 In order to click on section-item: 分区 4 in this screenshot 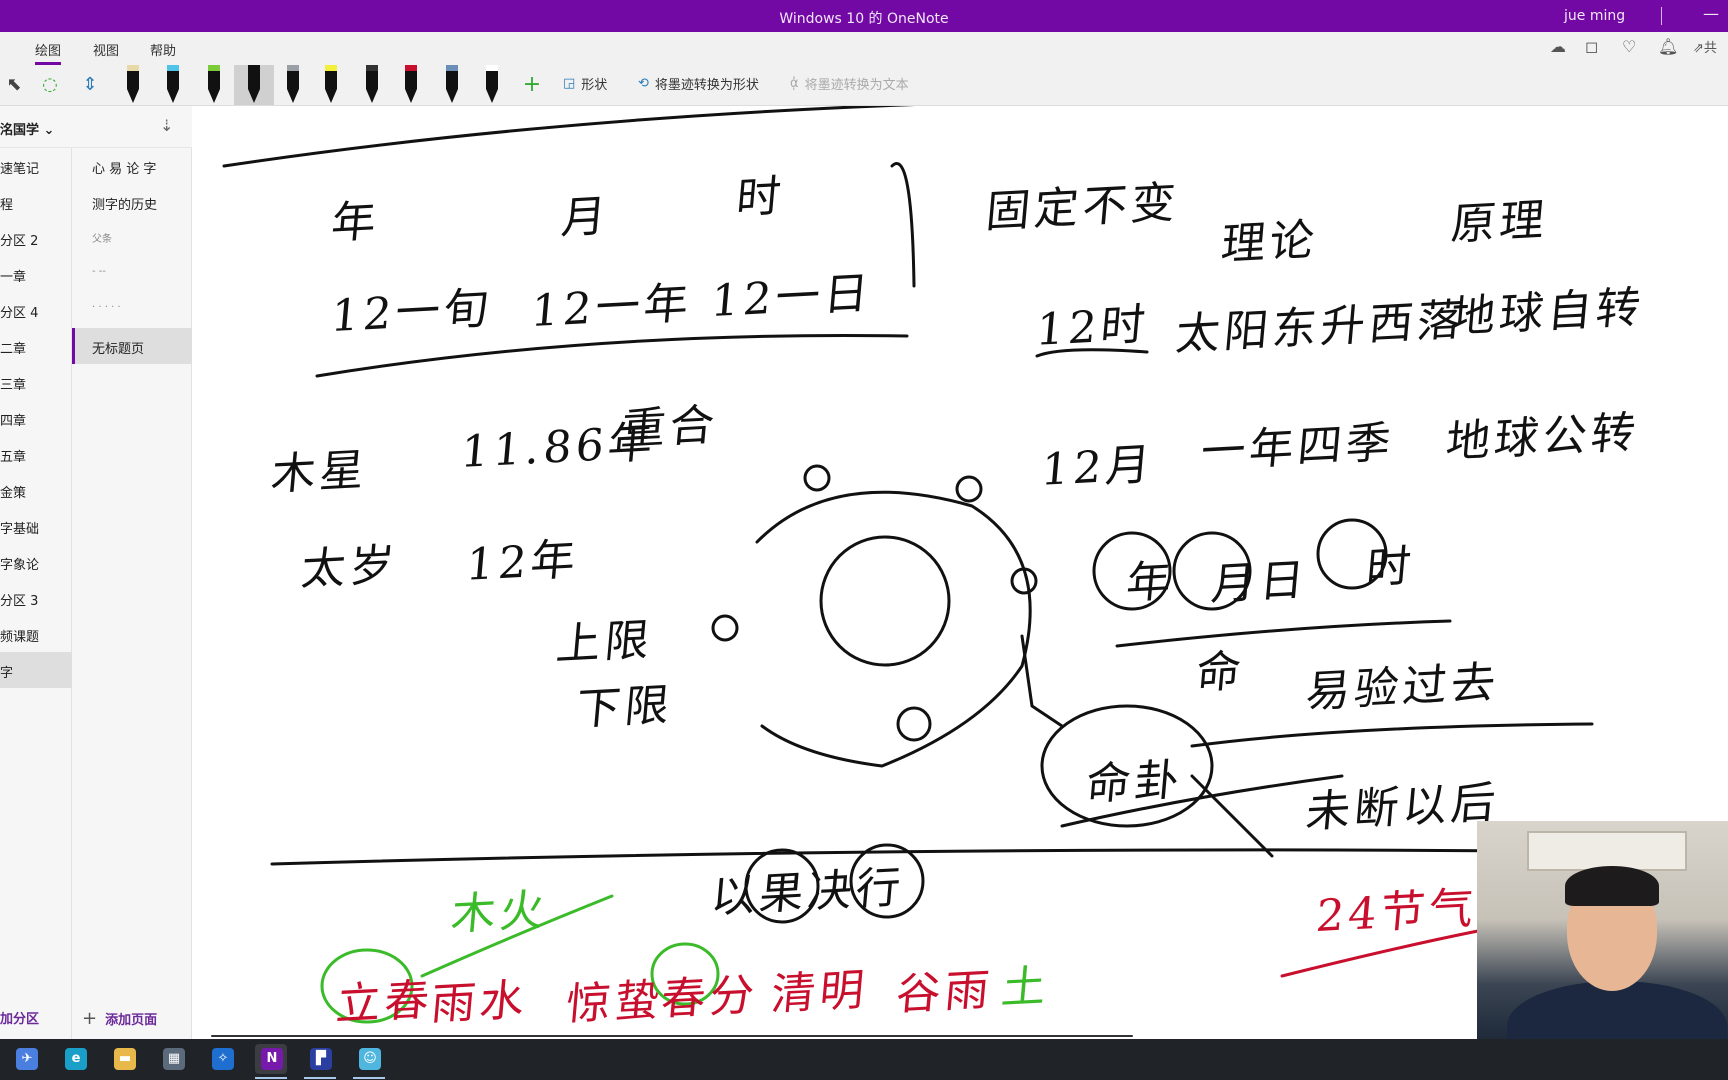, I will do `click(36, 310)`.